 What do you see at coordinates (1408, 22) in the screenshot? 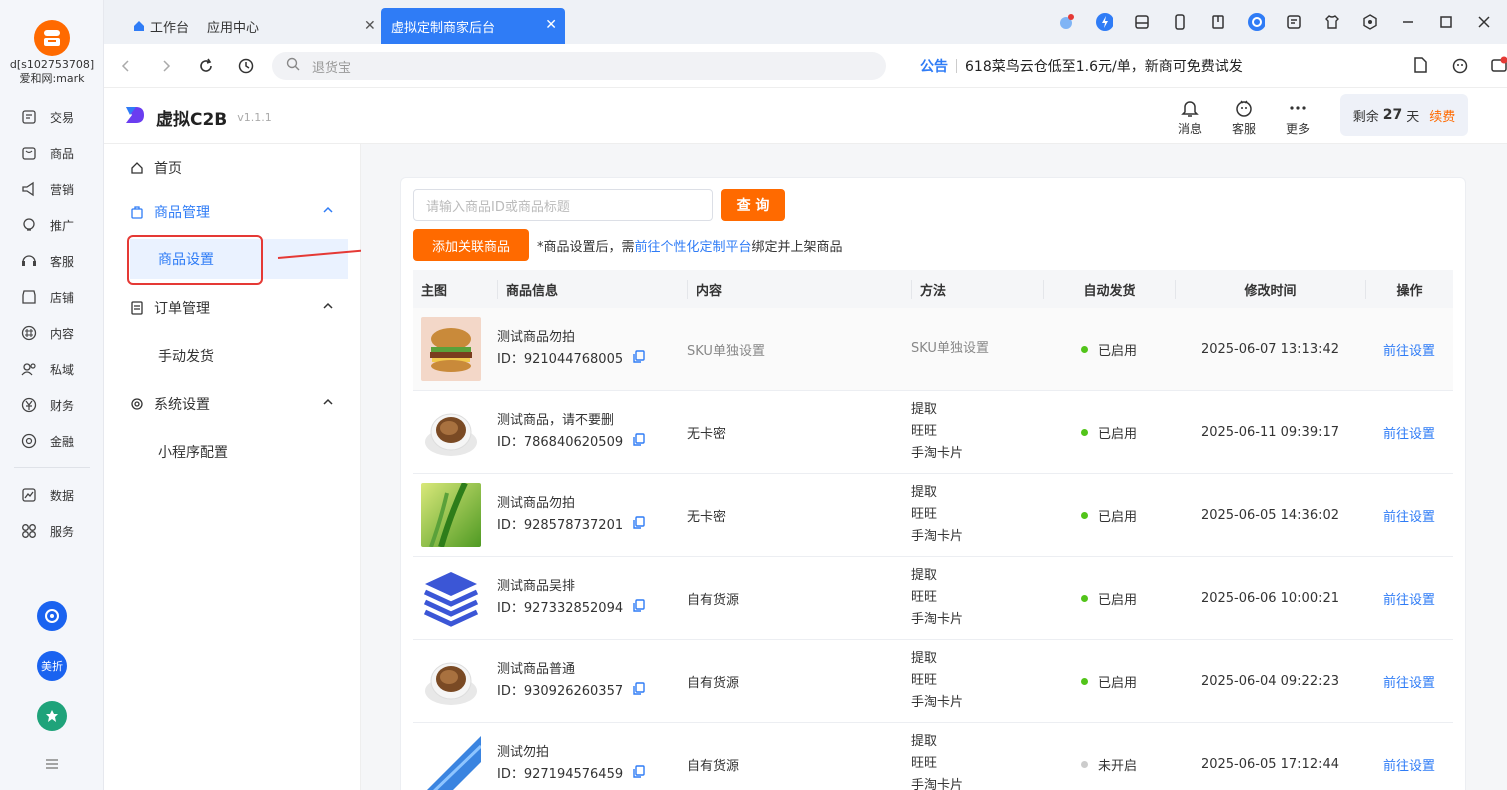
I see `minimize-icon` at bounding box center [1408, 22].